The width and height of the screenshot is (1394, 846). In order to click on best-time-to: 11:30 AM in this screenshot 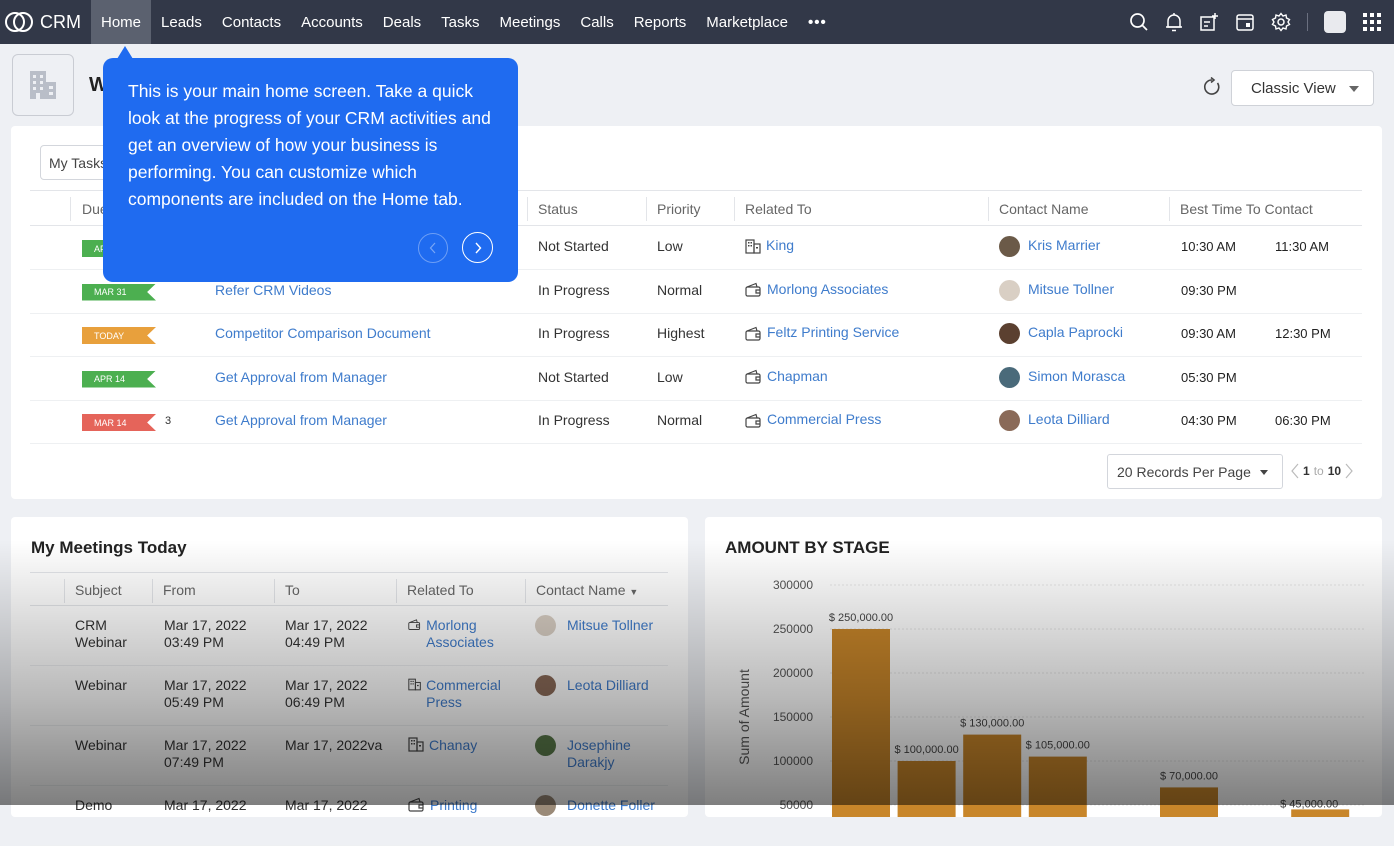, I will do `click(1302, 246)`.